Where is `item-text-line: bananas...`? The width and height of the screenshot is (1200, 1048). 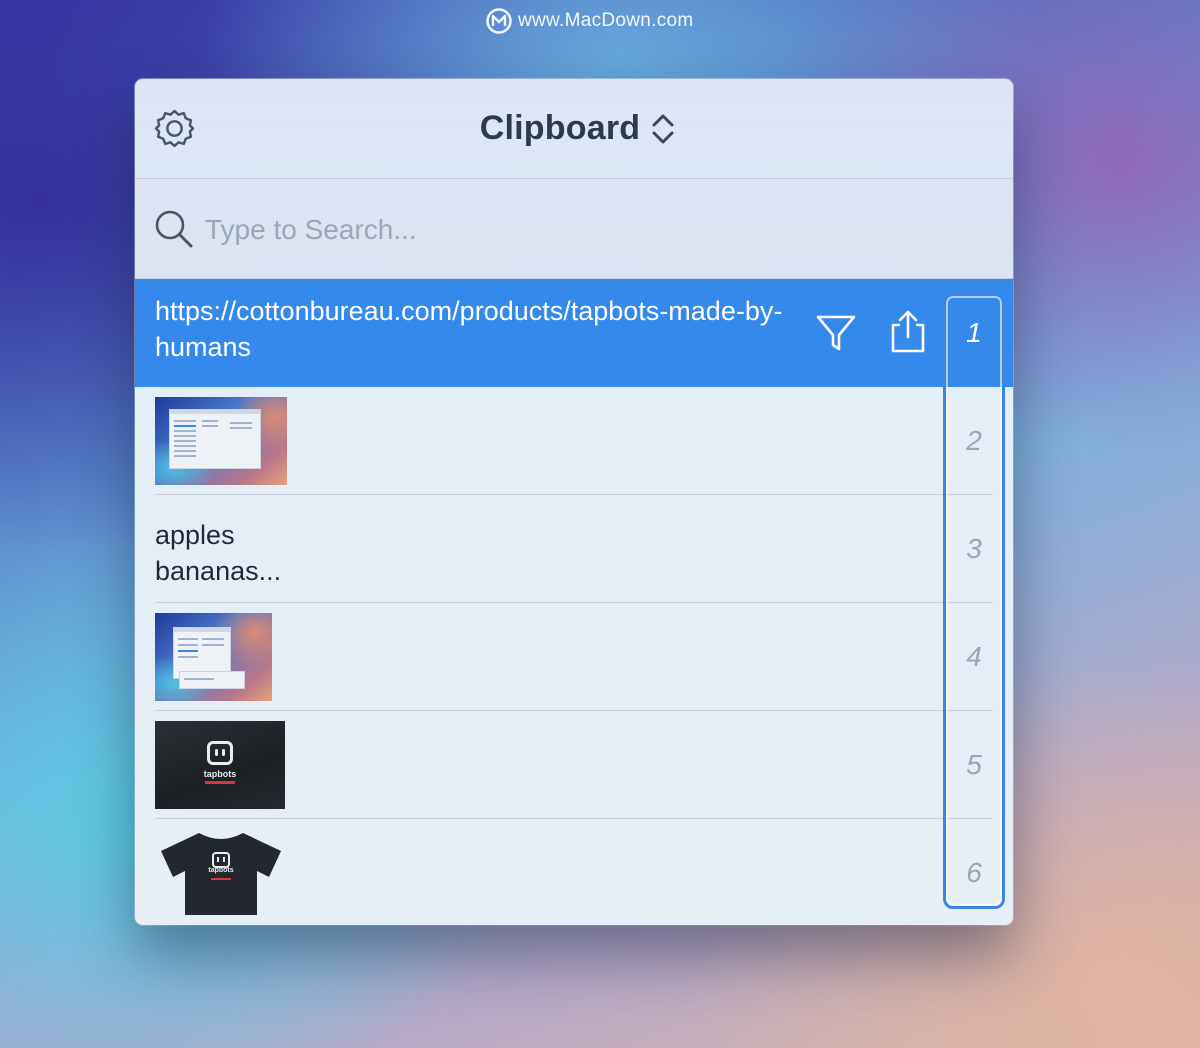 item-text-line: bananas... is located at coordinates (218, 571).